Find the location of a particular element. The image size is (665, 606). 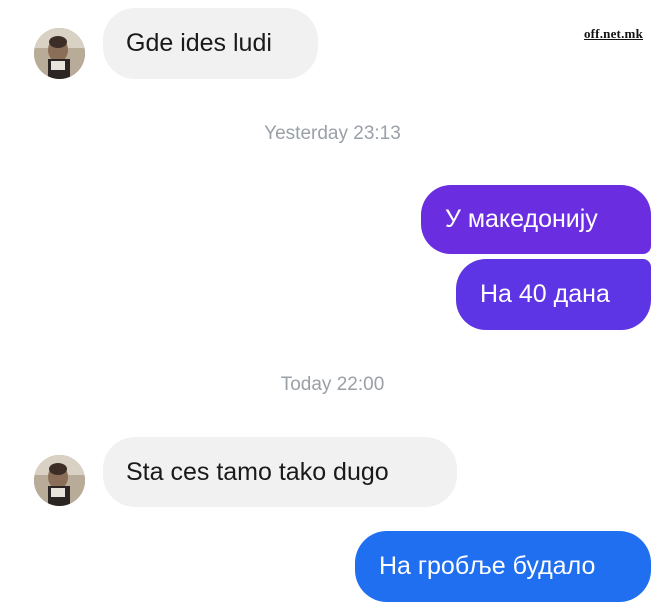

message-bubble-outgoing: На гробље будало is located at coordinates (503, 566).